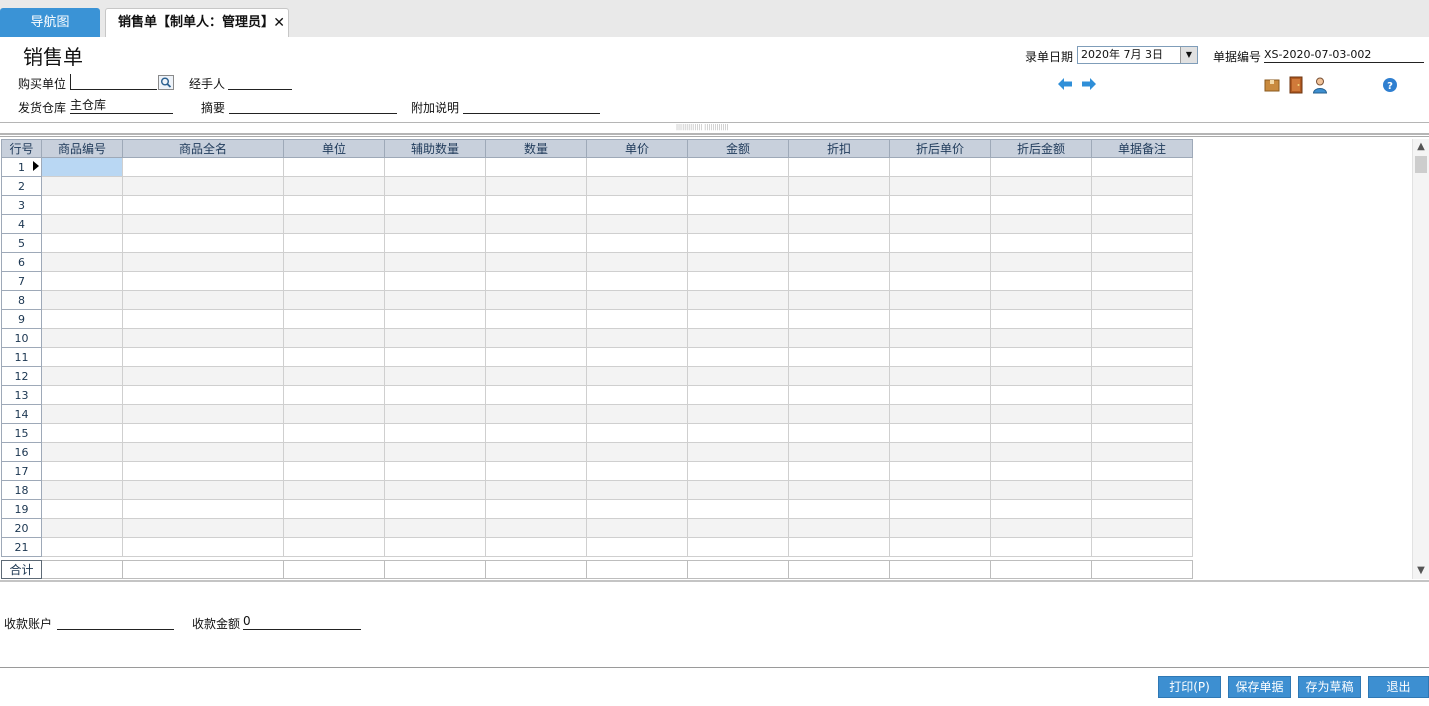  Describe the element at coordinates (50, 22) in the screenshot. I see `tab-navigation: 导航图` at that location.